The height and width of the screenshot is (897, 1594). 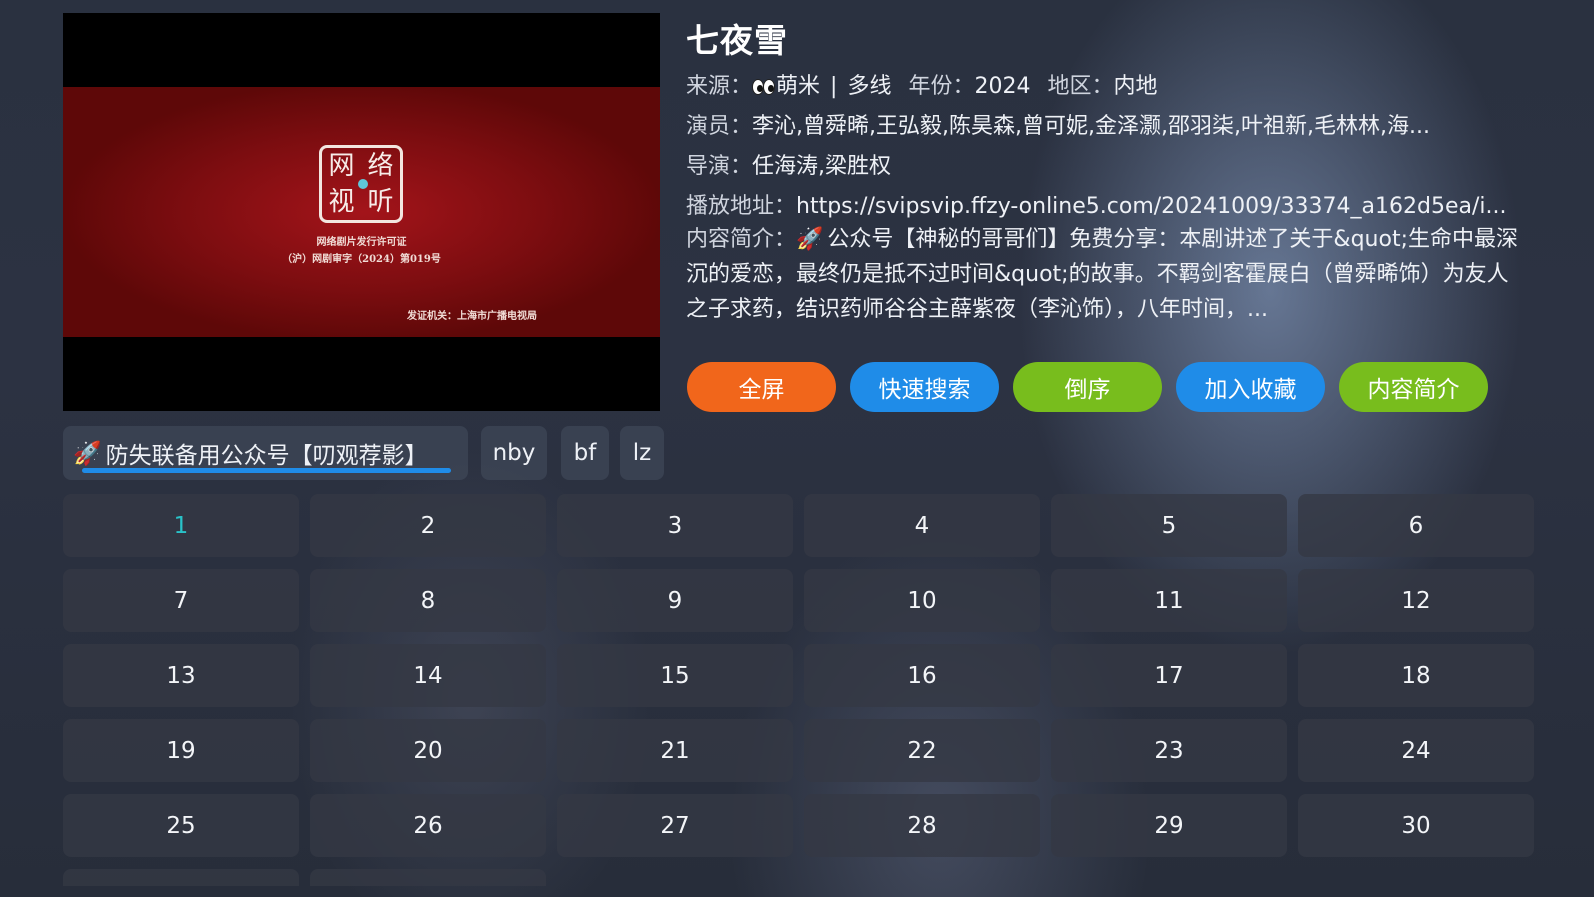 What do you see at coordinates (675, 525) in the screenshot?
I see `episode-button: 3` at bounding box center [675, 525].